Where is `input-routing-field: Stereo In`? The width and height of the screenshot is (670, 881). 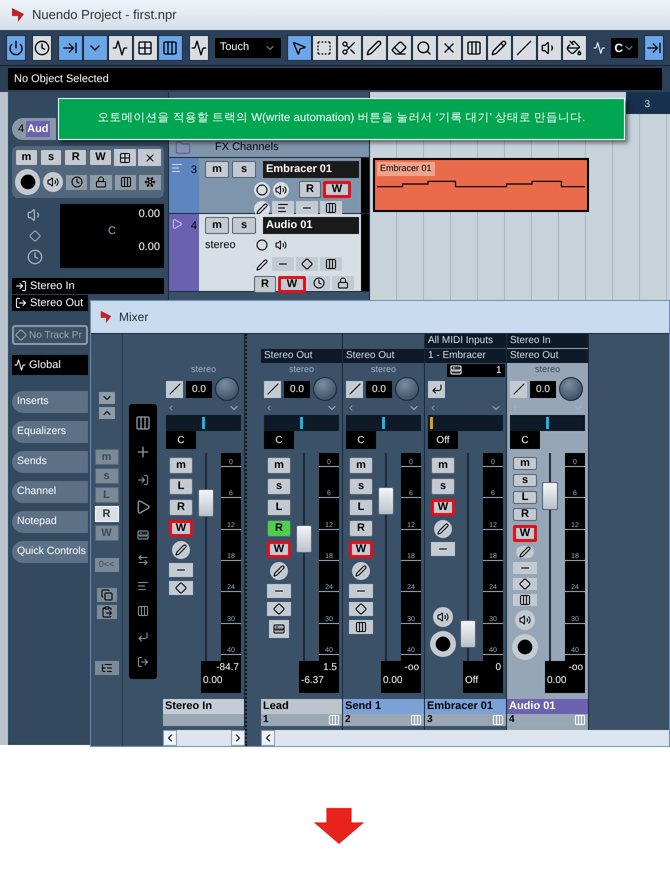
input-routing-field: Stereo In is located at coordinates (547, 341).